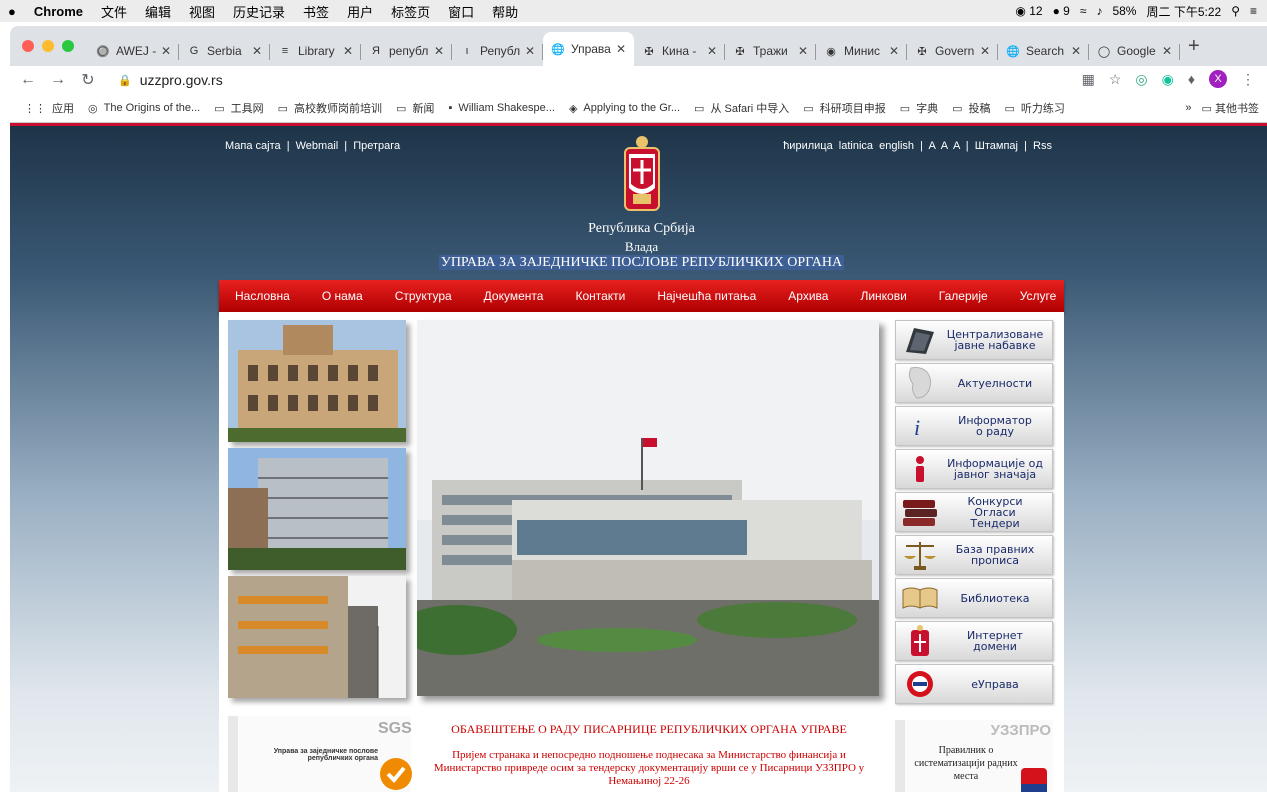 Image resolution: width=1267 pixels, height=792 pixels. I want to click on nav-about: О нама, so click(342, 296).